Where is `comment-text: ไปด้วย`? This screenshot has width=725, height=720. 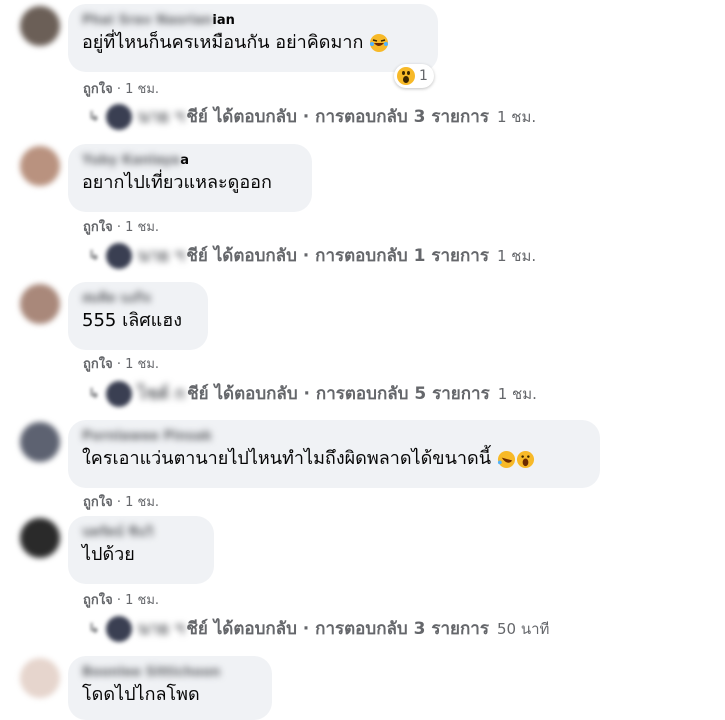 comment-text: ไปด้วย is located at coordinates (108, 554).